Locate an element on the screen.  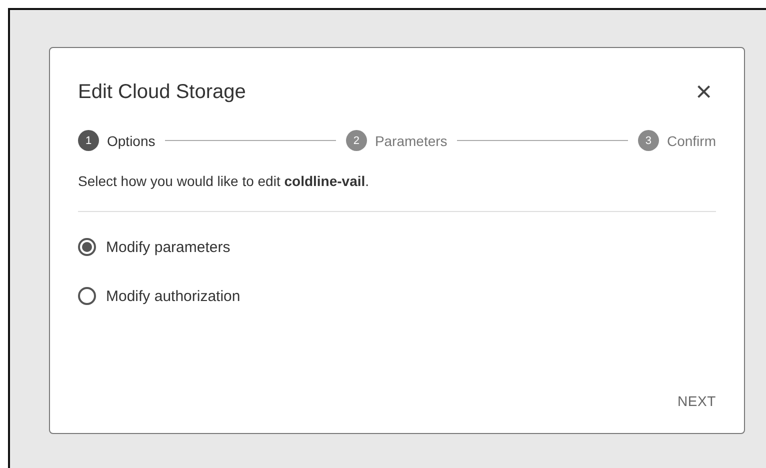
description-text: Select how you would like to edit coldline-vail. is located at coordinates (224, 181).